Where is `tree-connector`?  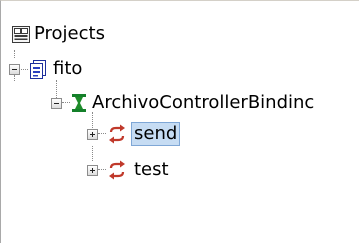 tree-connector is located at coordinates (14, 54).